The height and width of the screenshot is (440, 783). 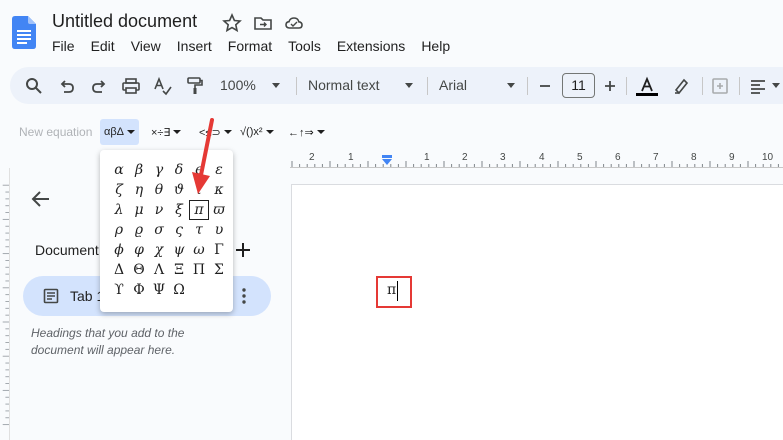 I want to click on greek-symbol-varpi: ϖ, so click(x=219, y=210).